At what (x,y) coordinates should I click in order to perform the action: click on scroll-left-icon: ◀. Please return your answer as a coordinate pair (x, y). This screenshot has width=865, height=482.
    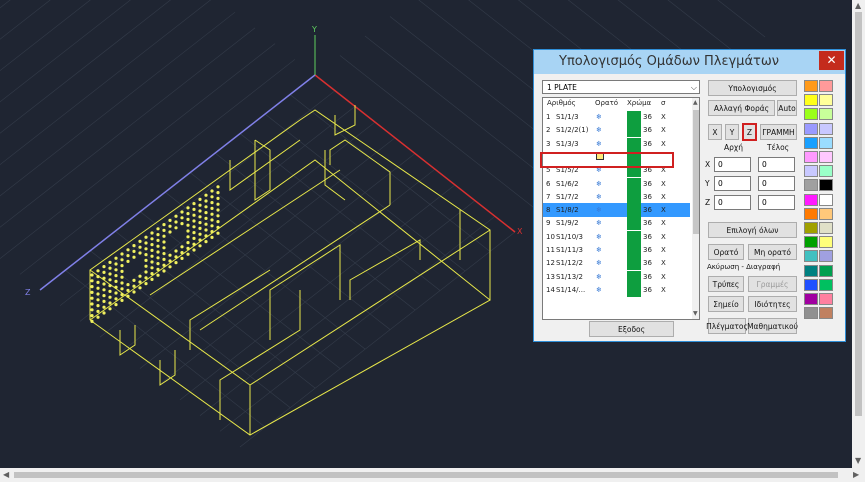
    Looking at the image, I should click on (6, 475).